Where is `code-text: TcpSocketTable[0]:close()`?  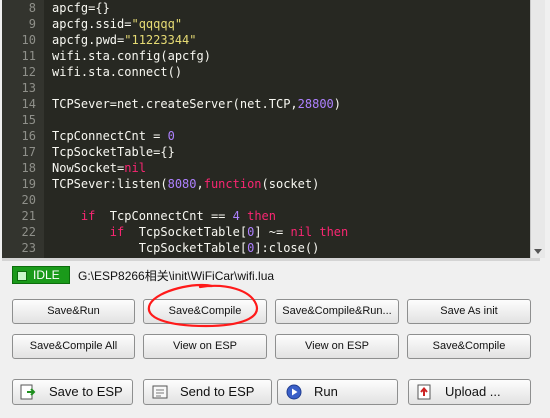 code-text: TcpSocketTable[0]:close() is located at coordinates (186, 248).